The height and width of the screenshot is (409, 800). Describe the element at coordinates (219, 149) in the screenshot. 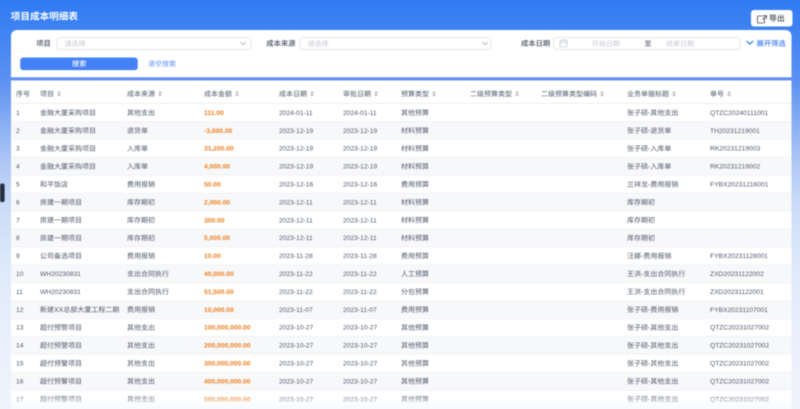

I see `svg-text: 31,200.00` at that location.